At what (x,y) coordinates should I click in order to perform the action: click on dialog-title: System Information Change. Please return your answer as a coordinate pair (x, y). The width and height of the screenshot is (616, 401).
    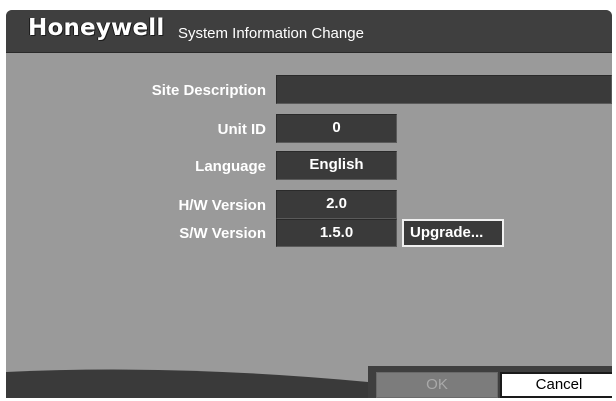
    Looking at the image, I should click on (271, 33).